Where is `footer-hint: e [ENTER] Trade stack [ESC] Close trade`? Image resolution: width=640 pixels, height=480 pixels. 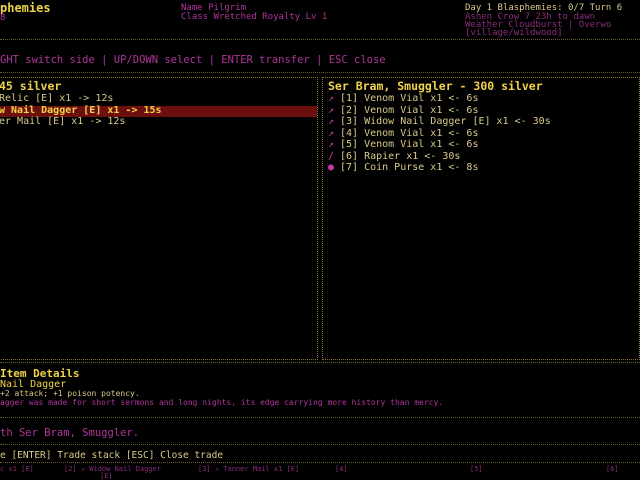
footer-hint: e [ENTER] Trade stack [ESC] Close trade is located at coordinates (112, 455).